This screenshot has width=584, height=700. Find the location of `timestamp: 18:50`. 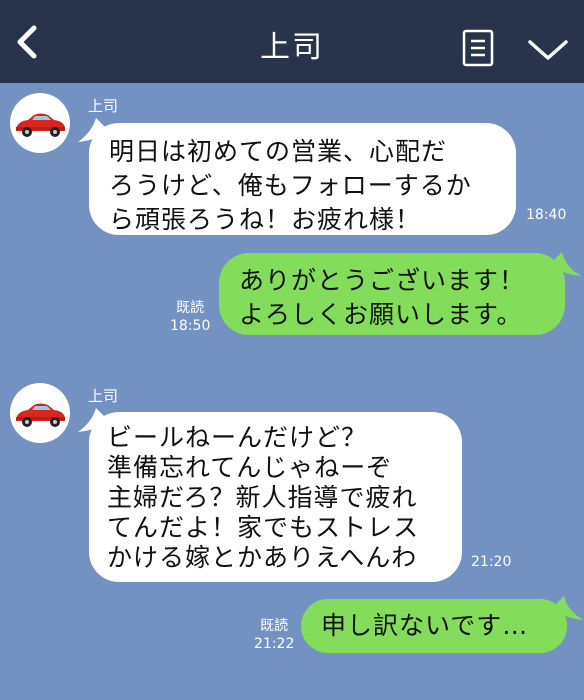

timestamp: 18:50 is located at coordinates (190, 326).